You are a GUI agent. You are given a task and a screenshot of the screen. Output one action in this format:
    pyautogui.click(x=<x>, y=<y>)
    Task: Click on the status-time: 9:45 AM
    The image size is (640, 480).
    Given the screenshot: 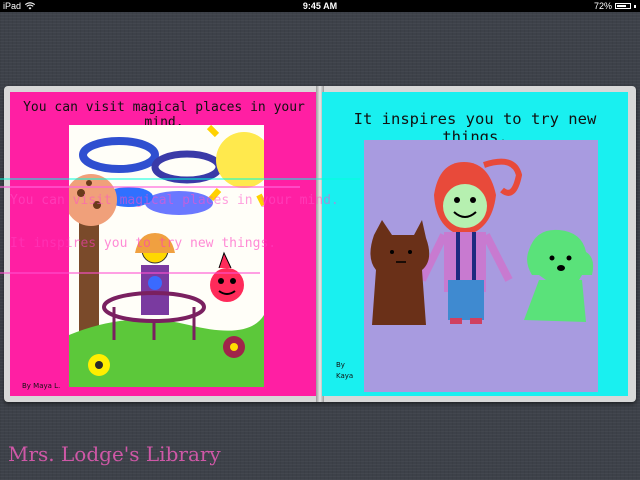 What is the action you would take?
    pyautogui.click(x=320, y=6)
    